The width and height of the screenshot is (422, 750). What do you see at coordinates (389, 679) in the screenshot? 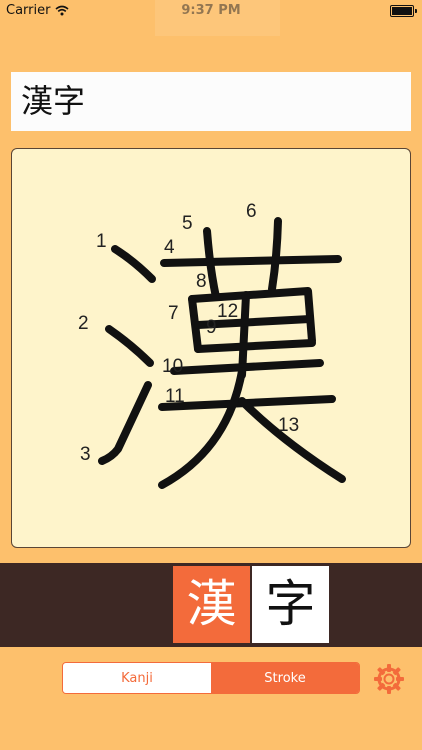
I see `gear-icon` at bounding box center [389, 679].